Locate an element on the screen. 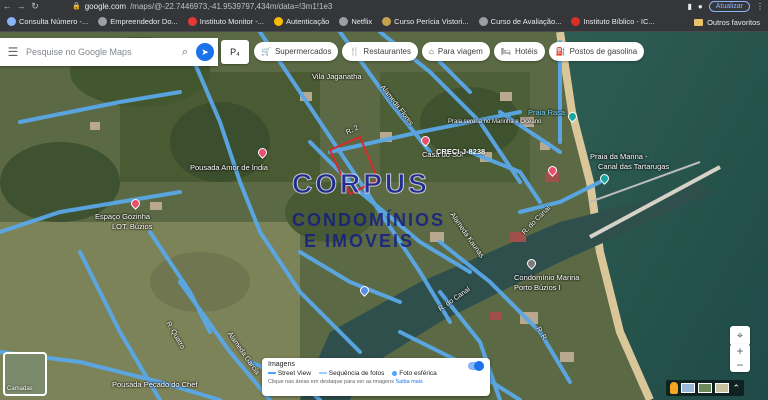 The width and height of the screenshot is (768, 400). bookmark-label: Autenticação is located at coordinates (307, 21).